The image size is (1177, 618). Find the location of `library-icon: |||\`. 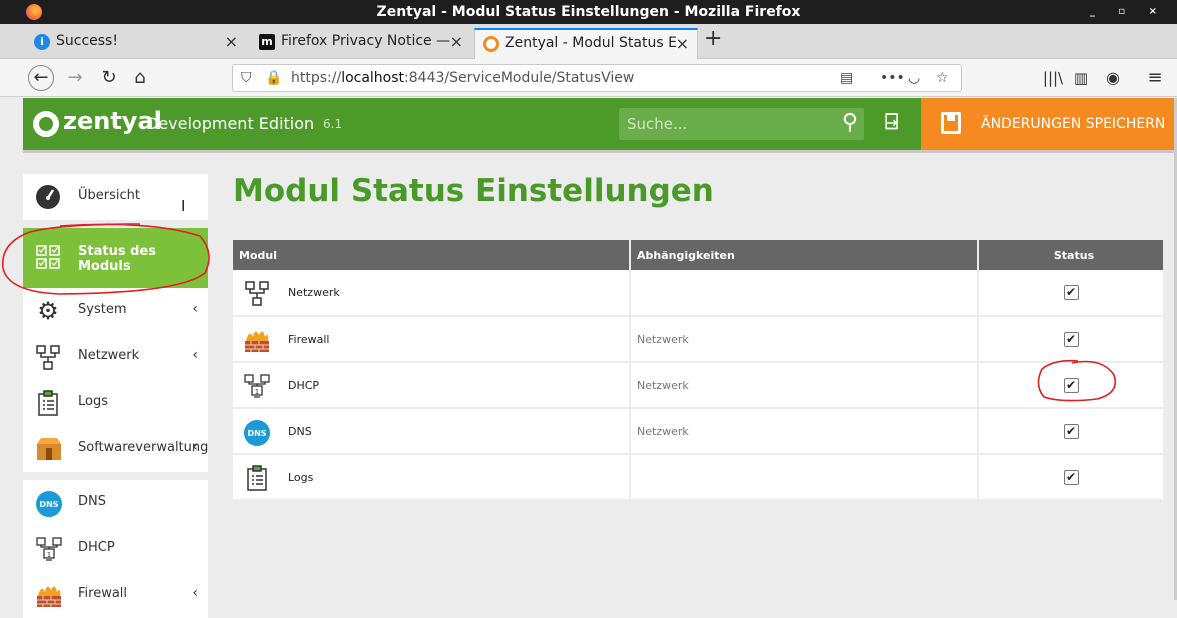

library-icon: |||\ is located at coordinates (1053, 78).